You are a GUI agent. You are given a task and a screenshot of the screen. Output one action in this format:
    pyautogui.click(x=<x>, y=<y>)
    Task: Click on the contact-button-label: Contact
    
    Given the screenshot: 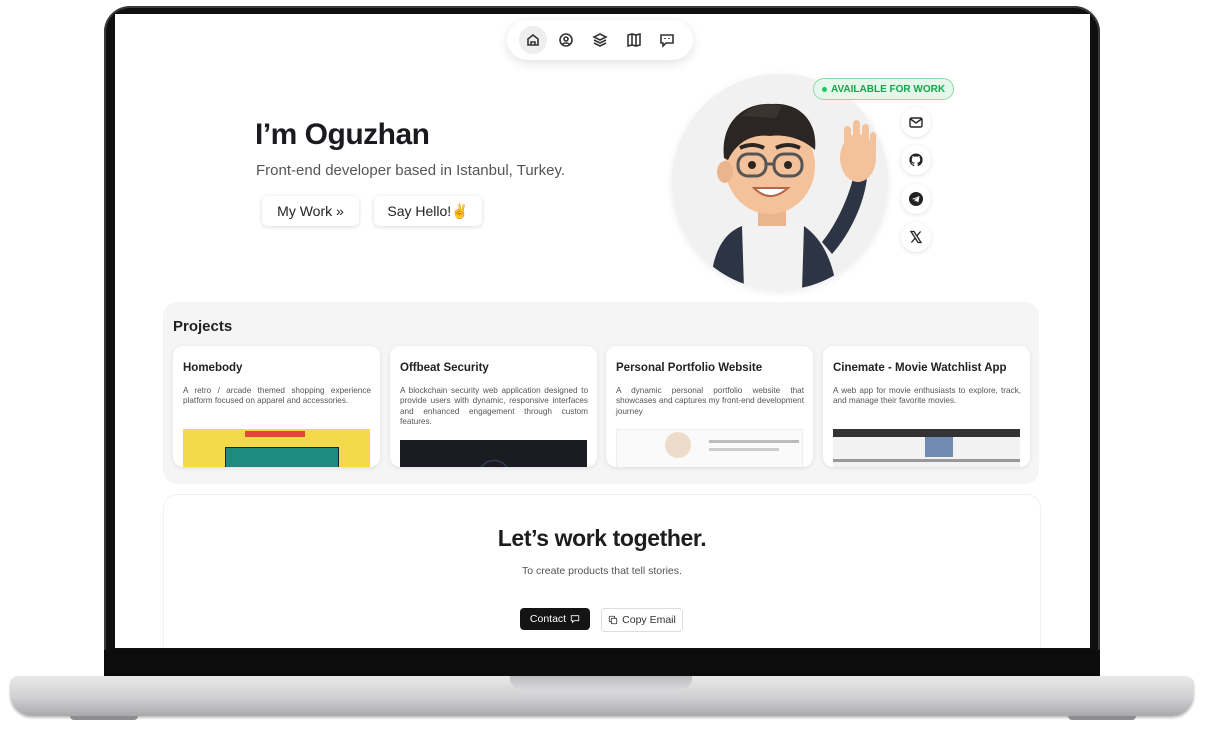 What is the action you would take?
    pyautogui.click(x=548, y=619)
    